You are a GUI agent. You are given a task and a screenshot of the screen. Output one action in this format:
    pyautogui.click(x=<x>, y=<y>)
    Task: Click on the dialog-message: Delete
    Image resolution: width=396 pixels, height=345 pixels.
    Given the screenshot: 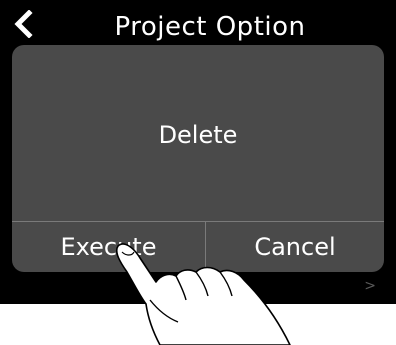 What is the action you would take?
    pyautogui.click(x=198, y=135)
    